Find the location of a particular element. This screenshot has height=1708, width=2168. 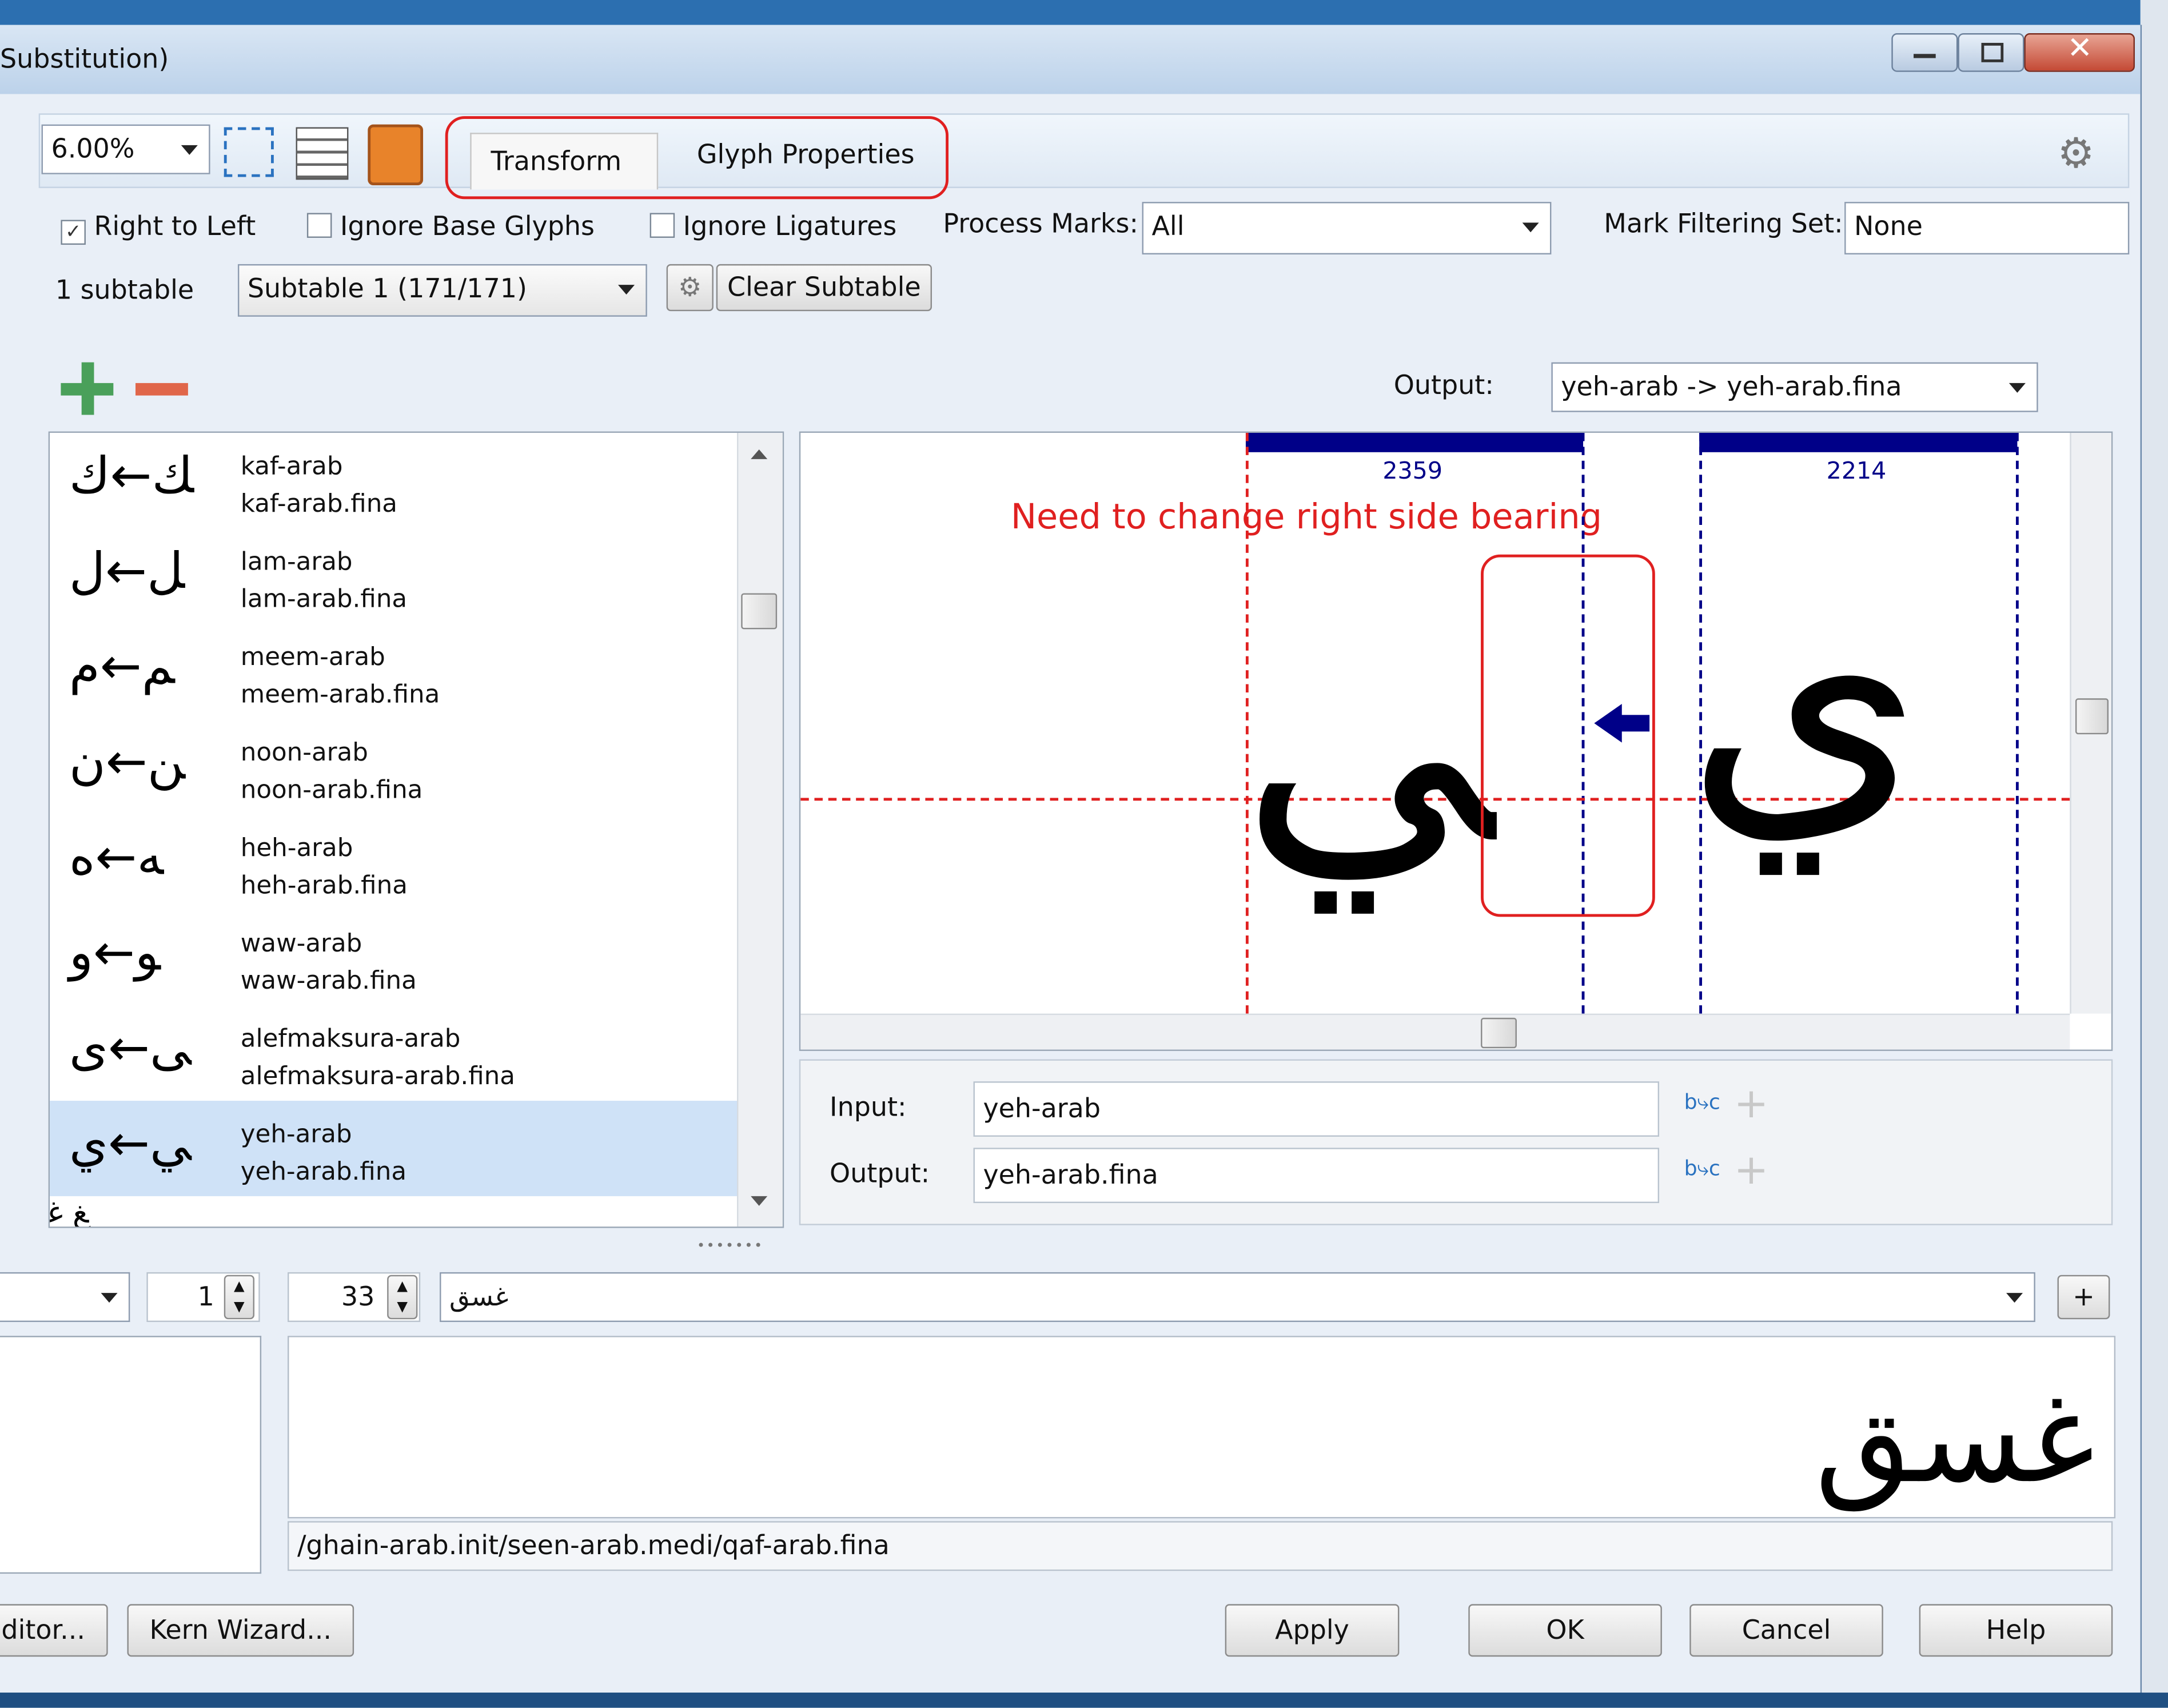

left-advance-bar is located at coordinates (1415, 442).